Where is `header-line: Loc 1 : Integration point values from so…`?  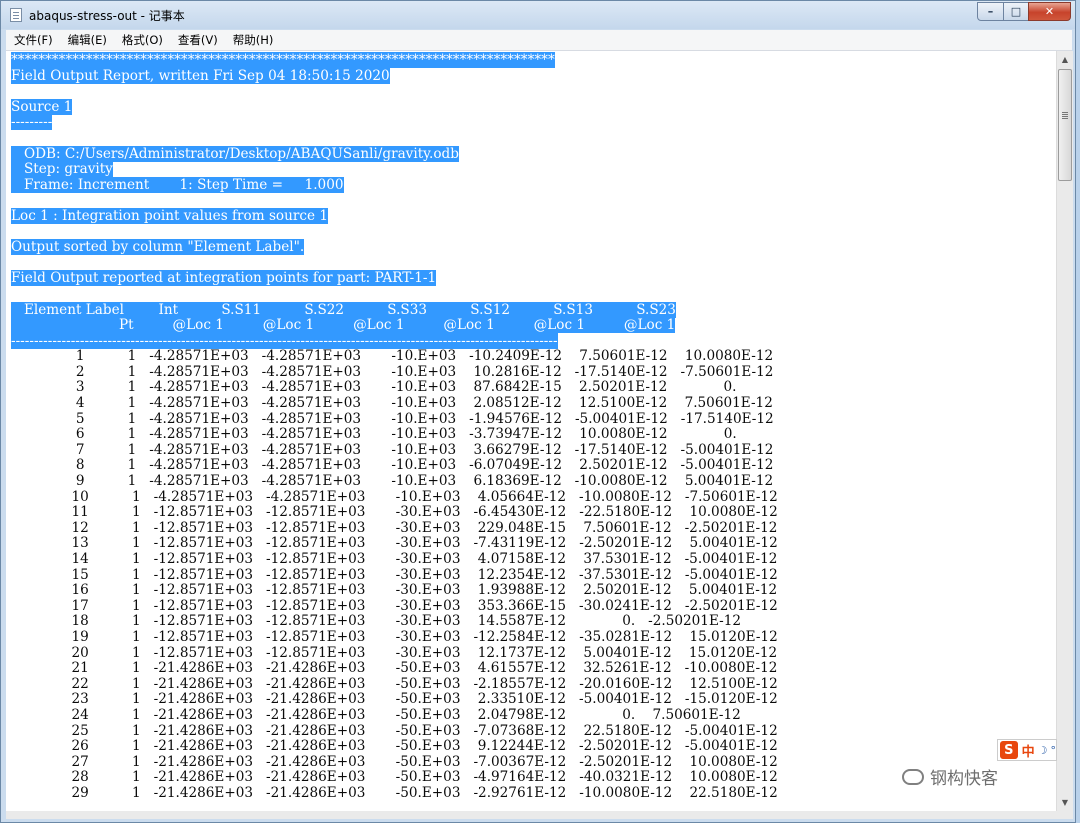 header-line: Loc 1 : Integration point values from so… is located at coordinates (394, 216).